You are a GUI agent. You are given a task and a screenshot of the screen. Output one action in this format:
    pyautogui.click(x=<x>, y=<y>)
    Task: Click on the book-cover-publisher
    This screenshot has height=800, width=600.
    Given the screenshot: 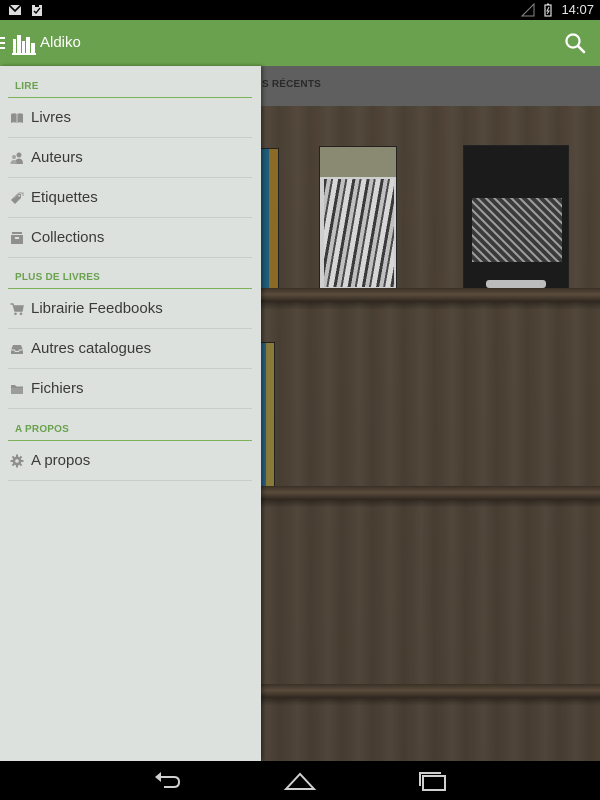 What is the action you would take?
    pyautogui.click(x=516, y=284)
    